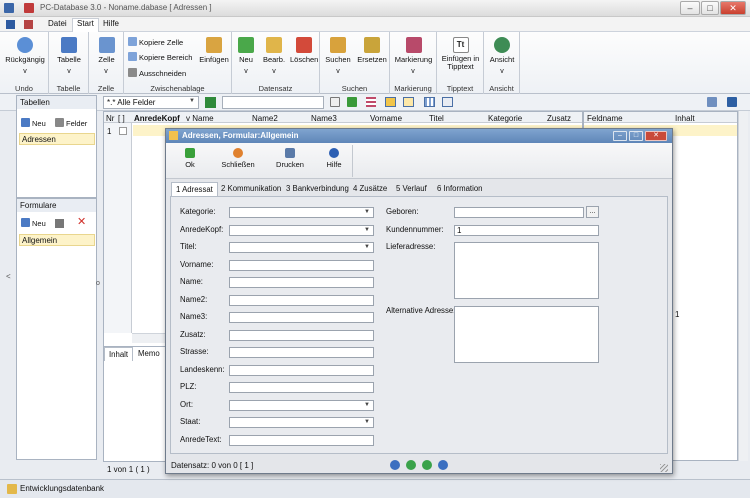  What do you see at coordinates (57, 139) in the screenshot?
I see `table-item-adressen: Adressen` at bounding box center [57, 139].